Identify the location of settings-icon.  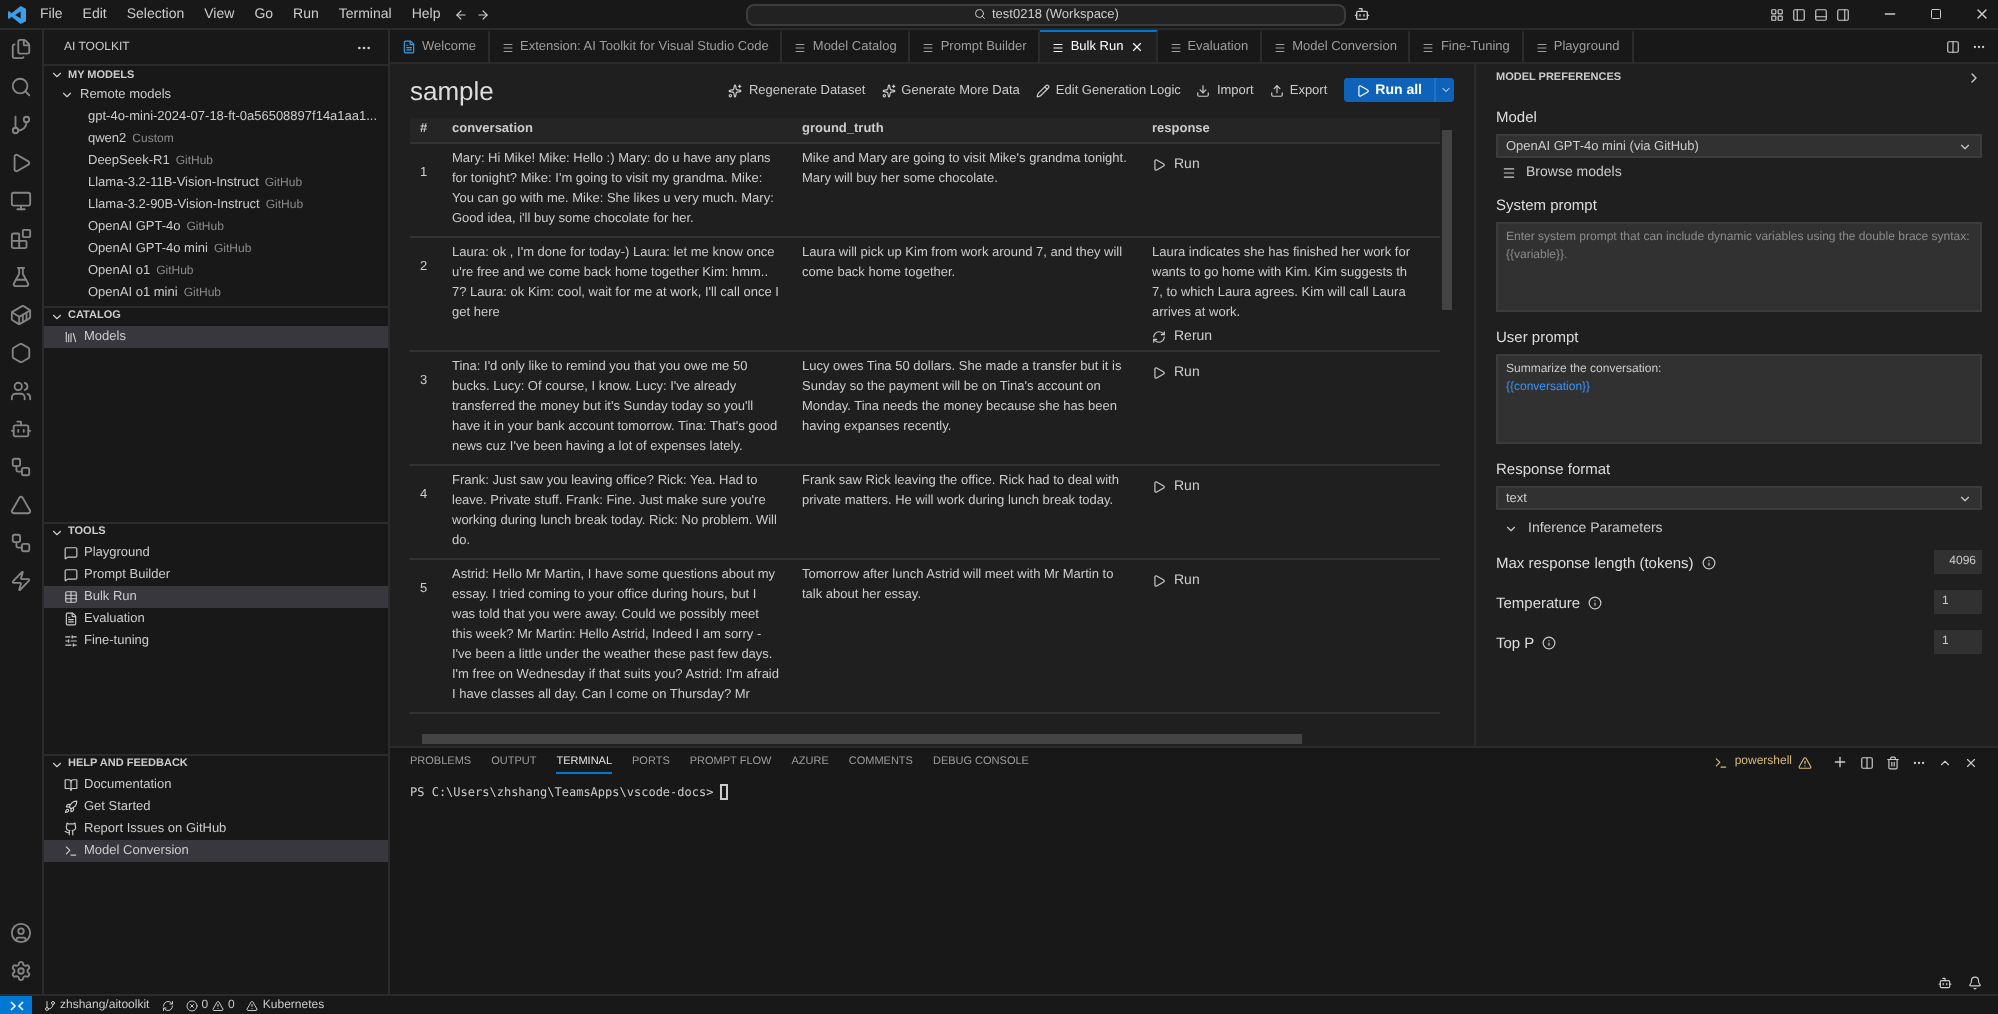
(21, 971).